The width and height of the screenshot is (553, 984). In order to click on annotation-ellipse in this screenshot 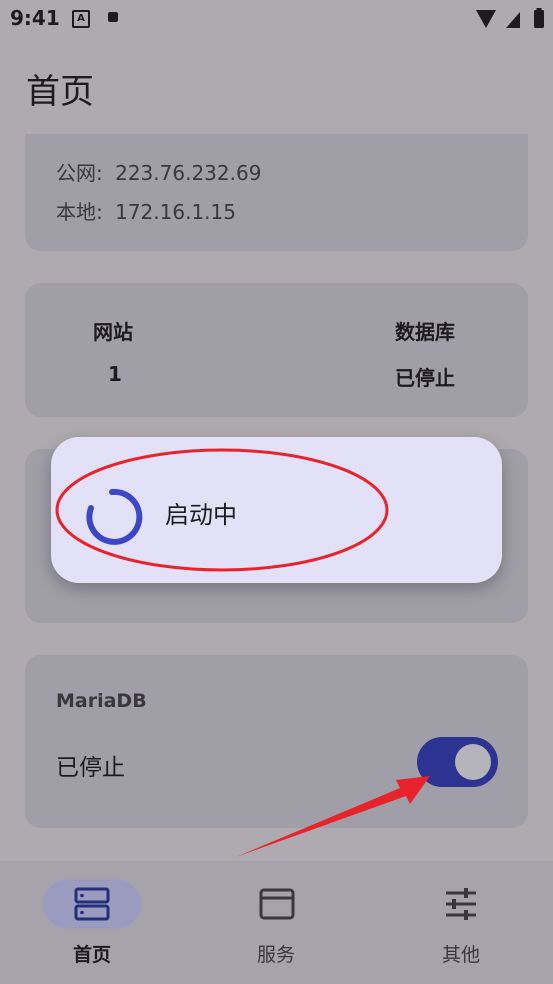, I will do `click(222, 510)`.